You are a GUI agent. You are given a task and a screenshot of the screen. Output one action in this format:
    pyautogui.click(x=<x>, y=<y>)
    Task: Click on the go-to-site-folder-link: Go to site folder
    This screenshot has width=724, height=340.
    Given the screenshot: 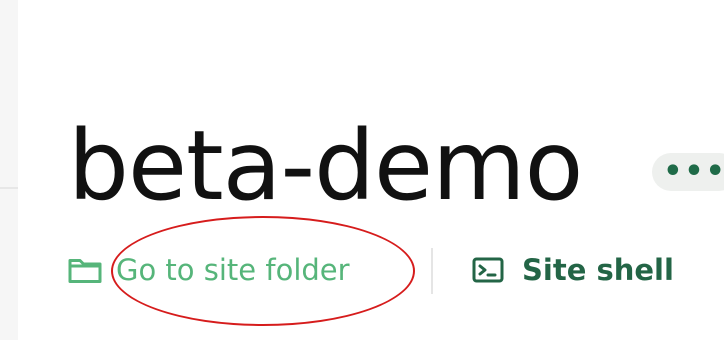 What is the action you would take?
    pyautogui.click(x=208, y=270)
    